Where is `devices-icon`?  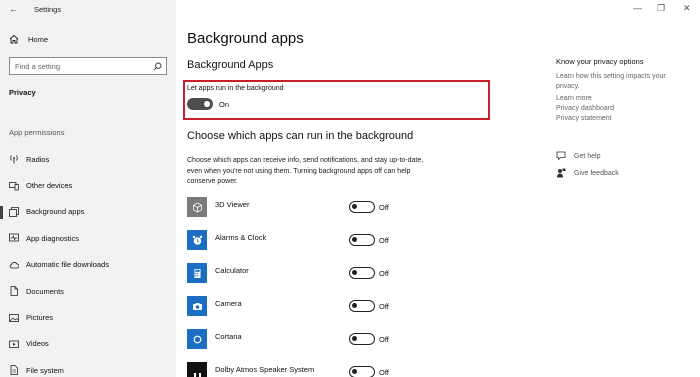
devices-icon is located at coordinates (14, 186).